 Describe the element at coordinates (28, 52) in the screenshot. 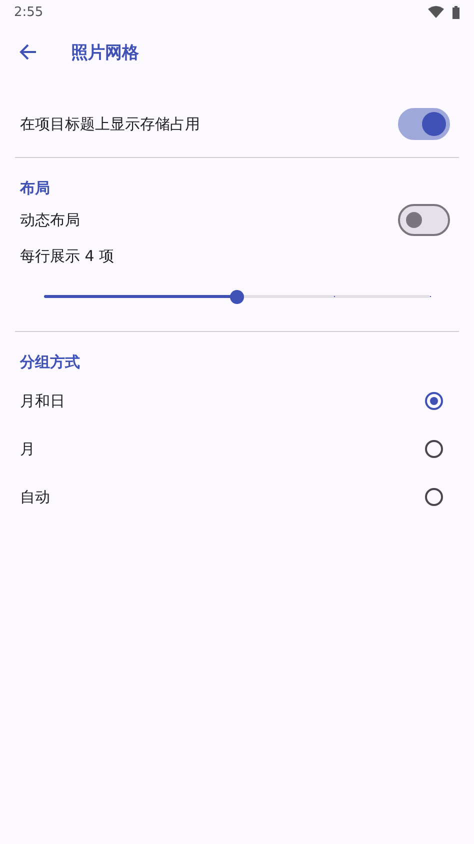

I see `back-button` at that location.